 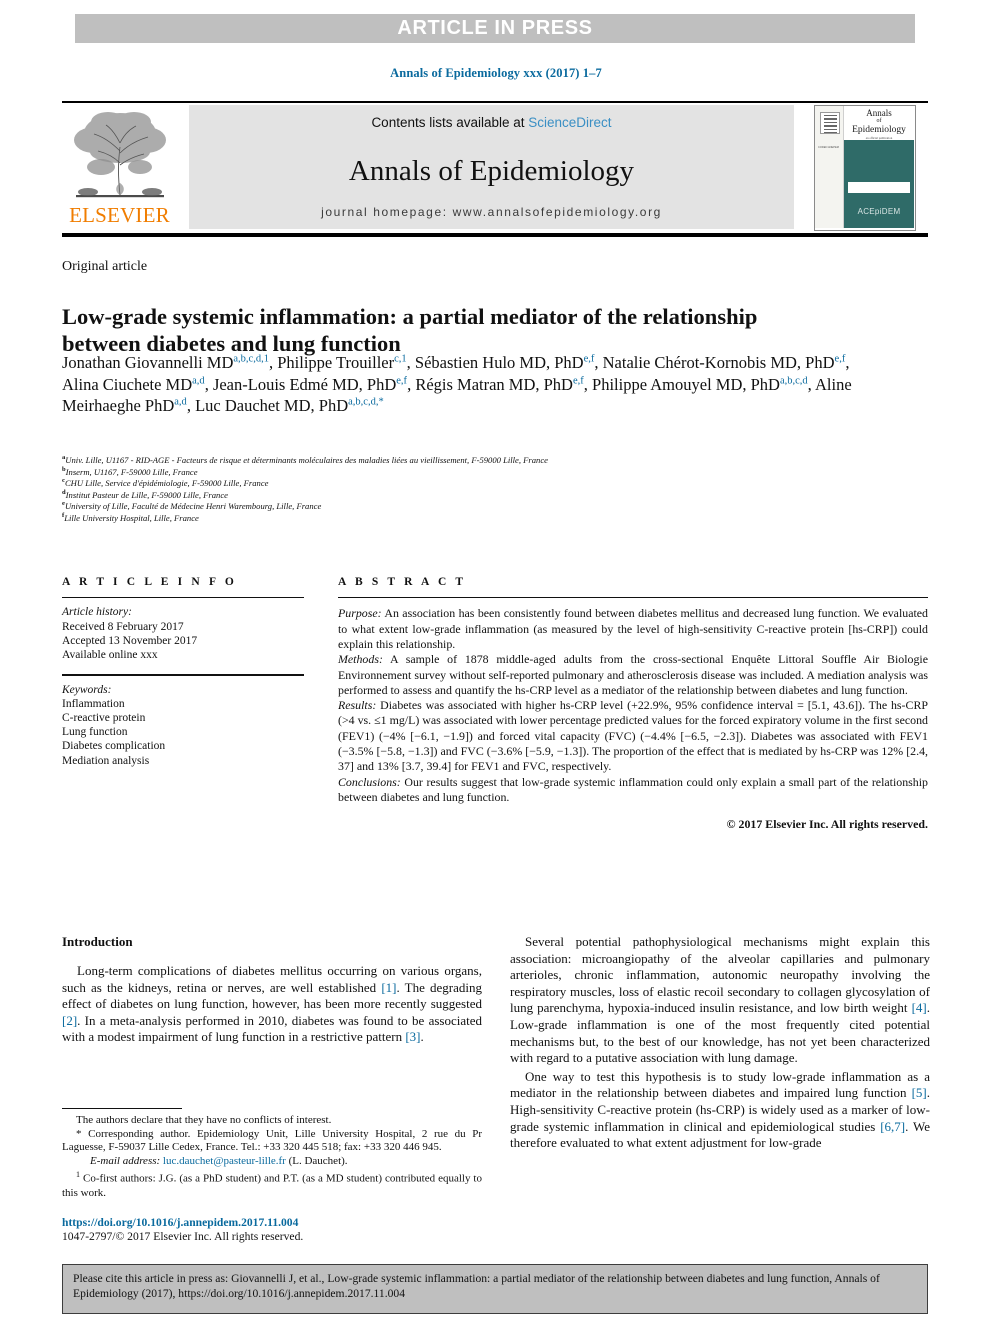 I want to click on masthead-bottom-rule, so click(x=495, y=235).